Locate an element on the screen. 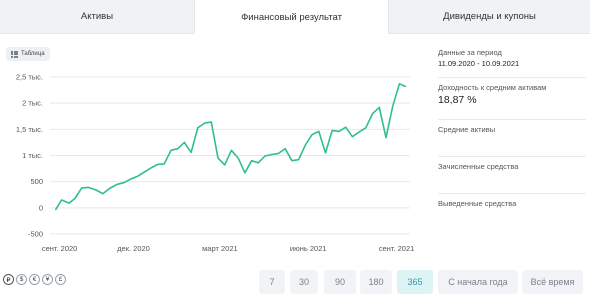  x-tick-label: сент. 2021 is located at coordinates (397, 248).